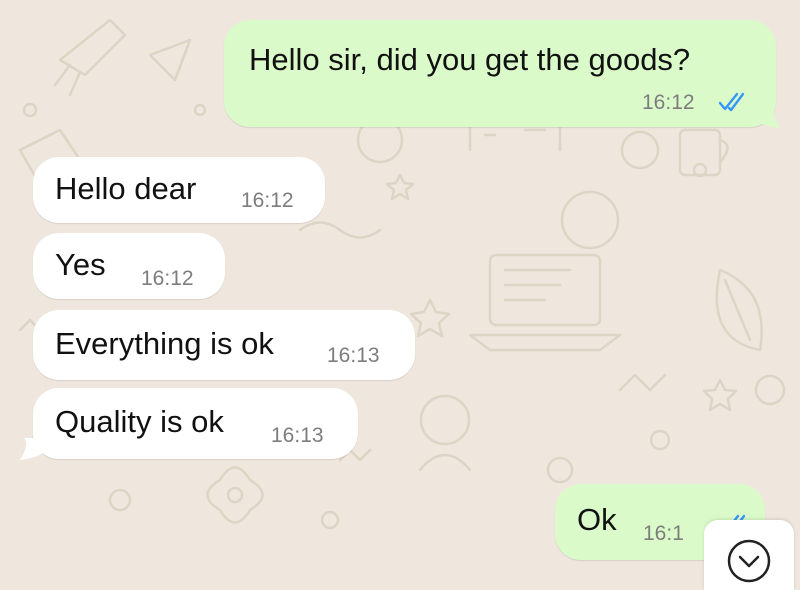 Image resolution: width=800 pixels, height=590 pixels. What do you see at coordinates (126, 188) in the screenshot?
I see `message-text: Hello dear` at bounding box center [126, 188].